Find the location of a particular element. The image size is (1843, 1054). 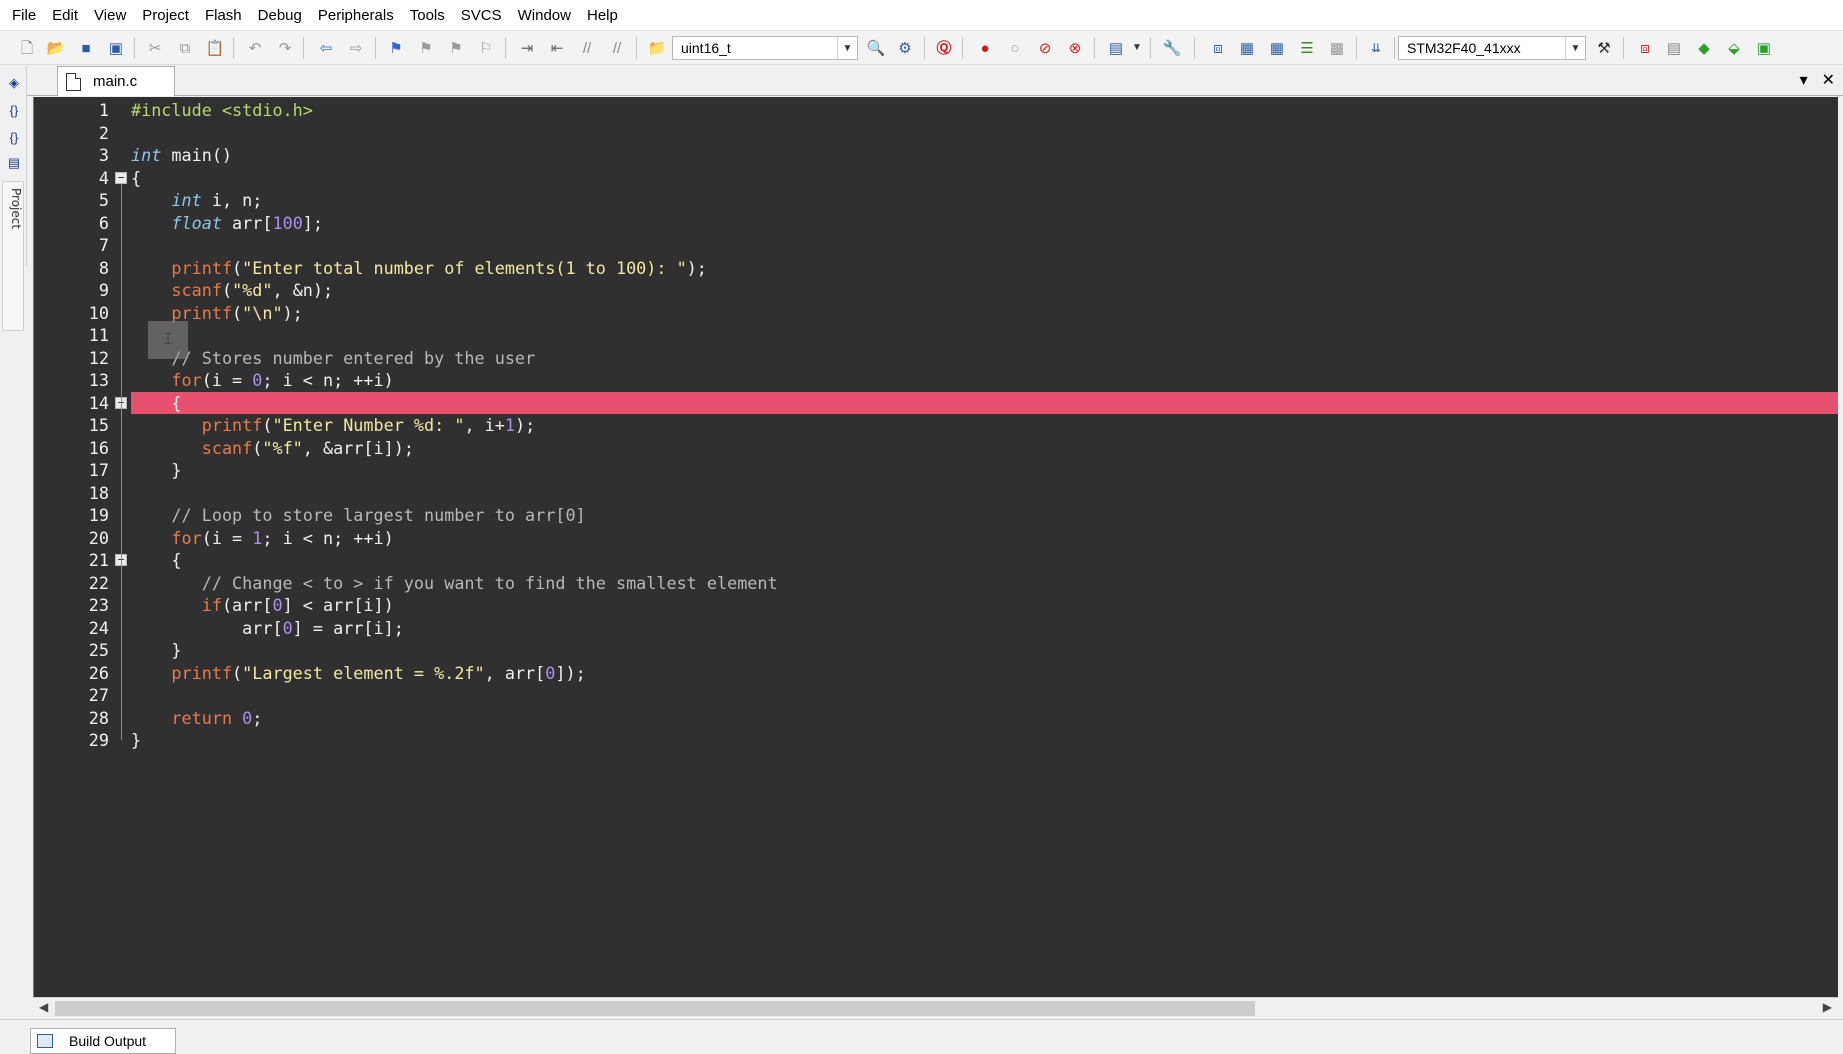

nav-back-icon: ⇦ is located at coordinates (326, 48).